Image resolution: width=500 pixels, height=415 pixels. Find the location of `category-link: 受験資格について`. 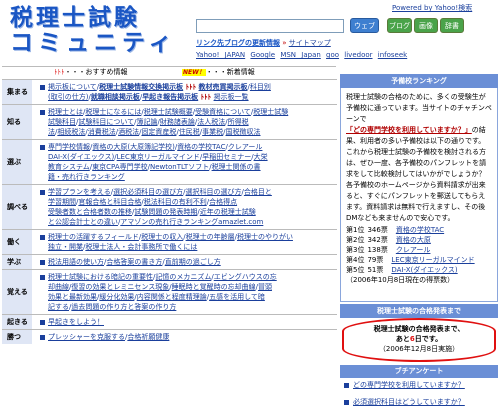

category-link: 受験資格について is located at coordinates (223, 112).